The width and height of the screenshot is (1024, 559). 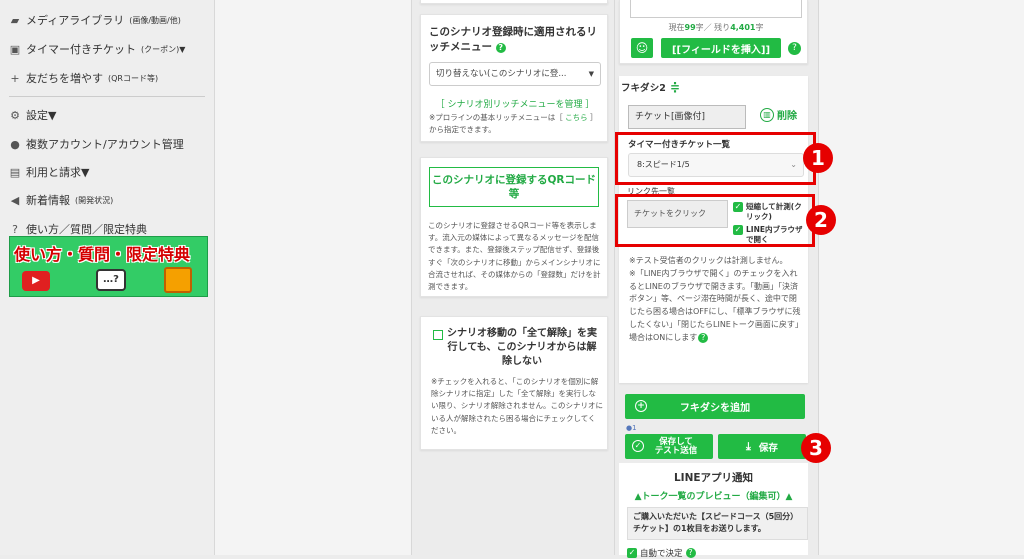 I want to click on save-button: ⤓ 保存, so click(x=762, y=446).